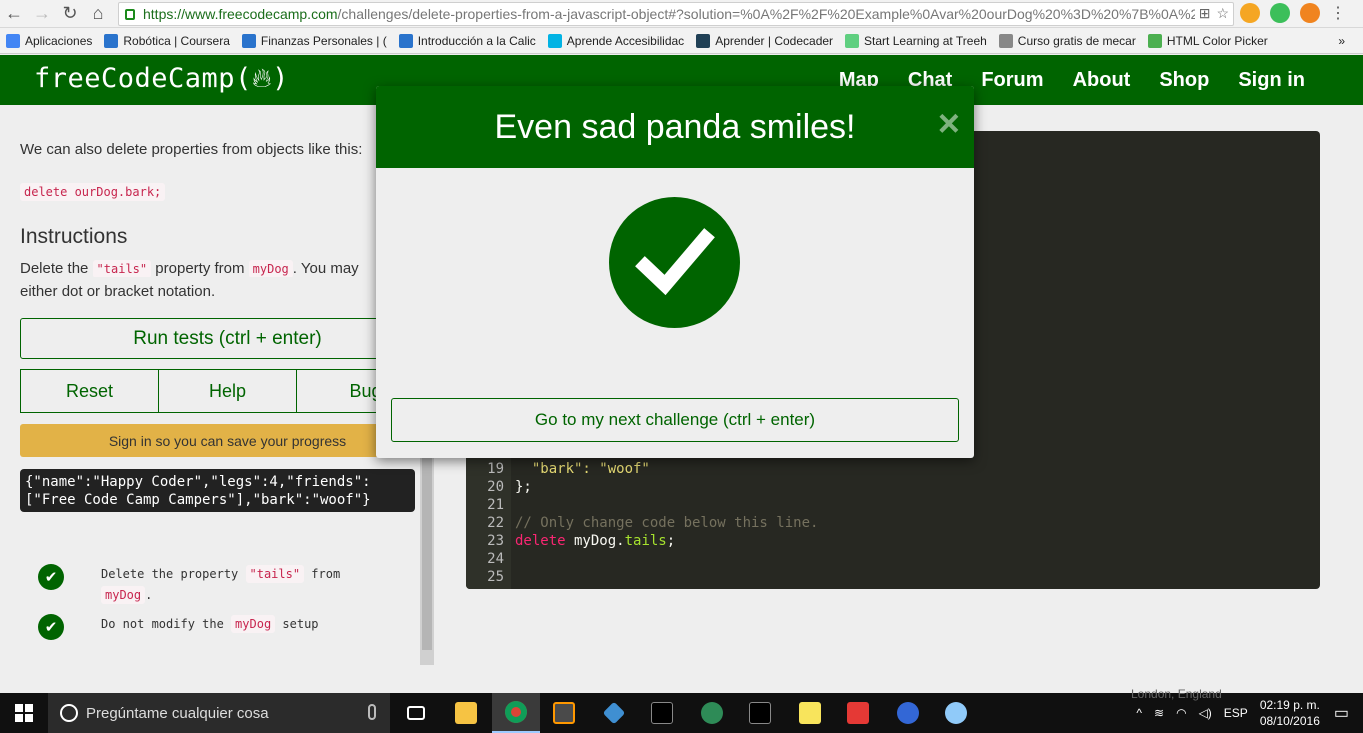  I want to click on run-tests-button: Run tests (ctrl + enter), so click(227, 338).